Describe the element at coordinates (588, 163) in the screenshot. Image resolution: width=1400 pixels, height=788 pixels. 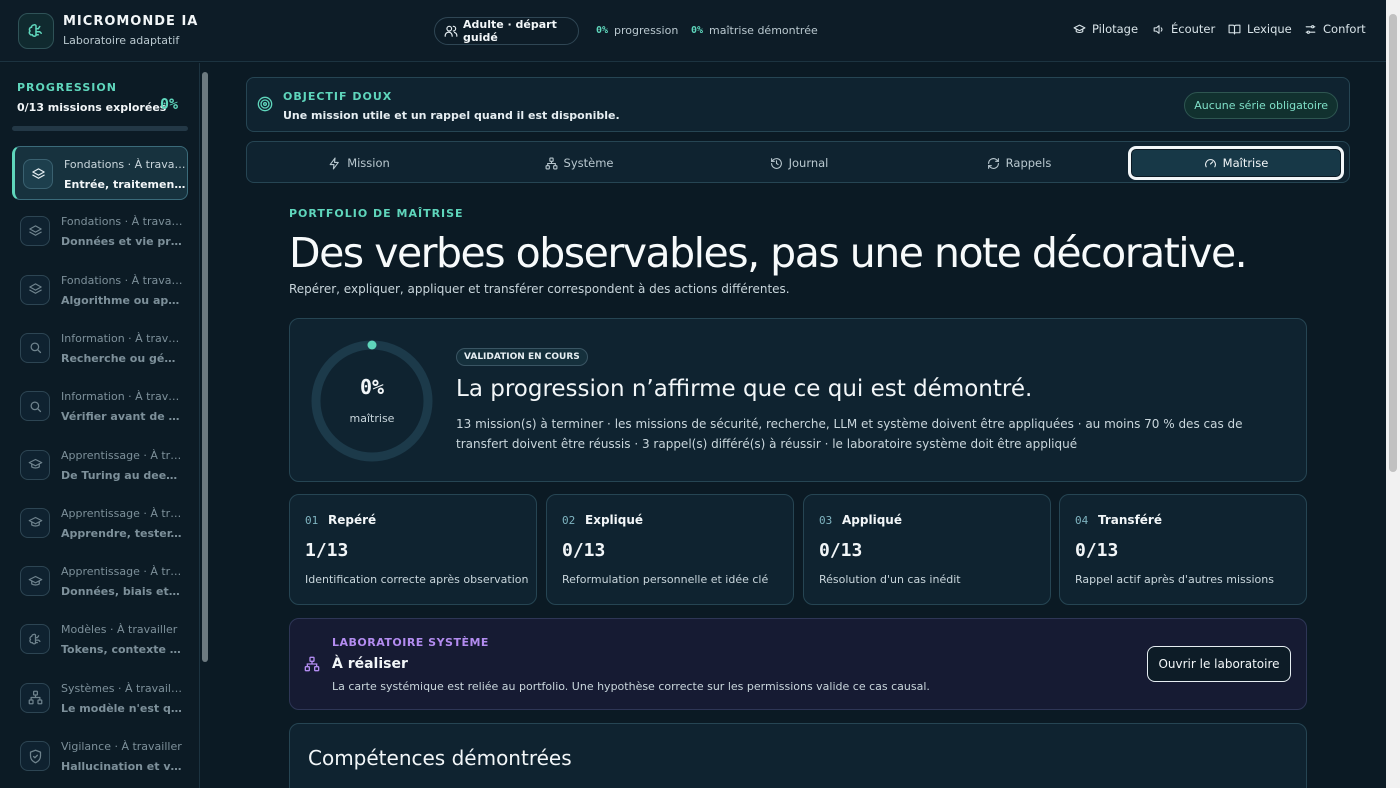
I see `tab-label: Système` at that location.